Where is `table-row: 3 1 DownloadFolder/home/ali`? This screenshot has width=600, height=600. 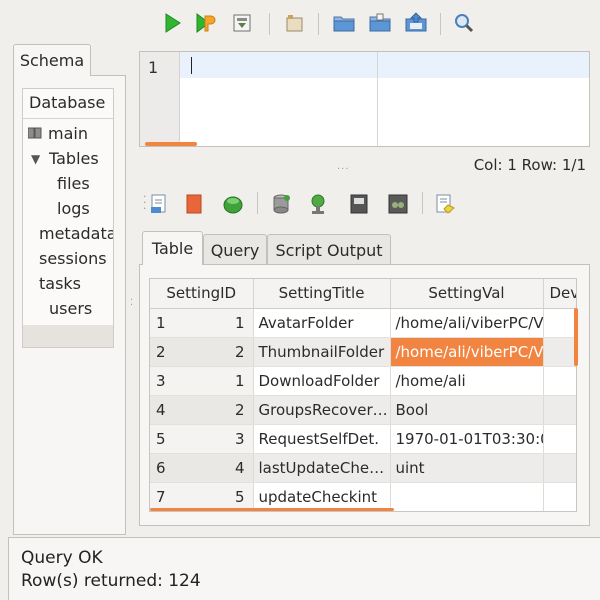 table-row: 3 1 DownloadFolder/home/ali is located at coordinates (363, 381).